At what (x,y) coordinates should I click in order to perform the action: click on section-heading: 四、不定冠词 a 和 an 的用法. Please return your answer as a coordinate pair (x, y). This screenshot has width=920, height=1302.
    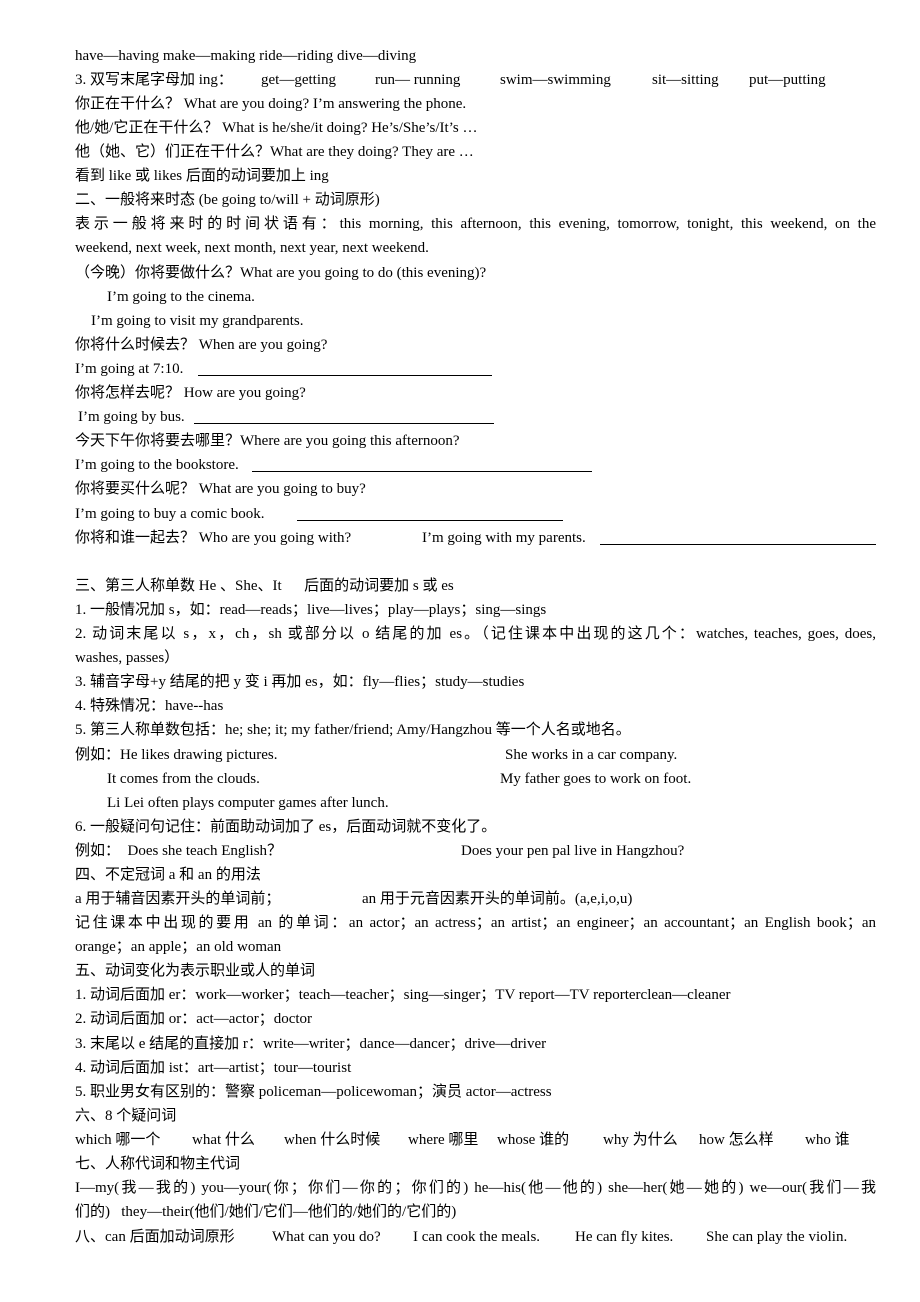
    Looking at the image, I should click on (475, 875).